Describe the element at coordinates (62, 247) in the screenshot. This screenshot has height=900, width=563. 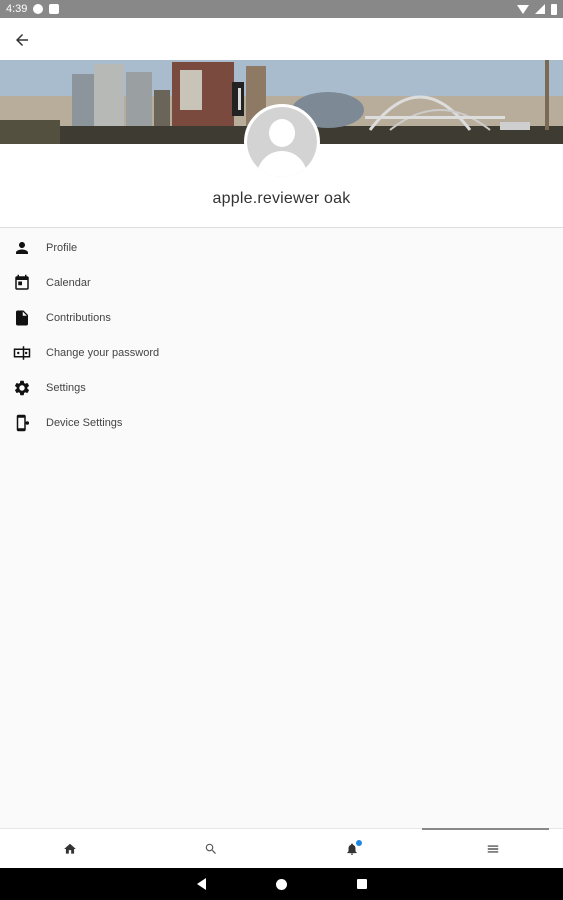
I see `menu-item-label: Profile` at that location.